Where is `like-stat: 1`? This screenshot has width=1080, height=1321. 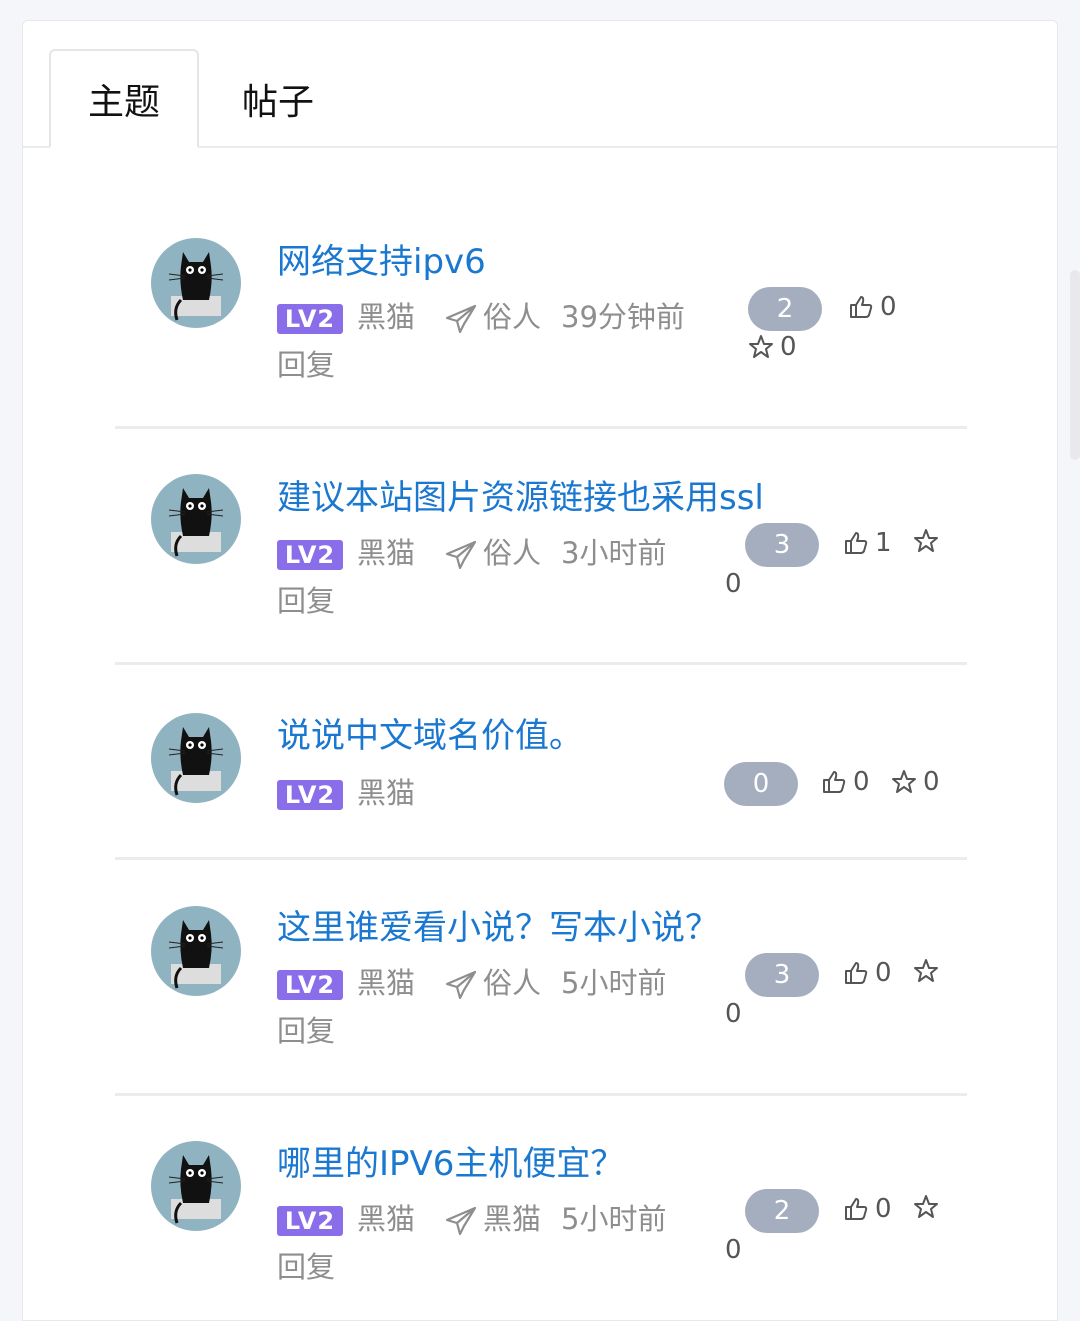 like-stat: 1 is located at coordinates (867, 543).